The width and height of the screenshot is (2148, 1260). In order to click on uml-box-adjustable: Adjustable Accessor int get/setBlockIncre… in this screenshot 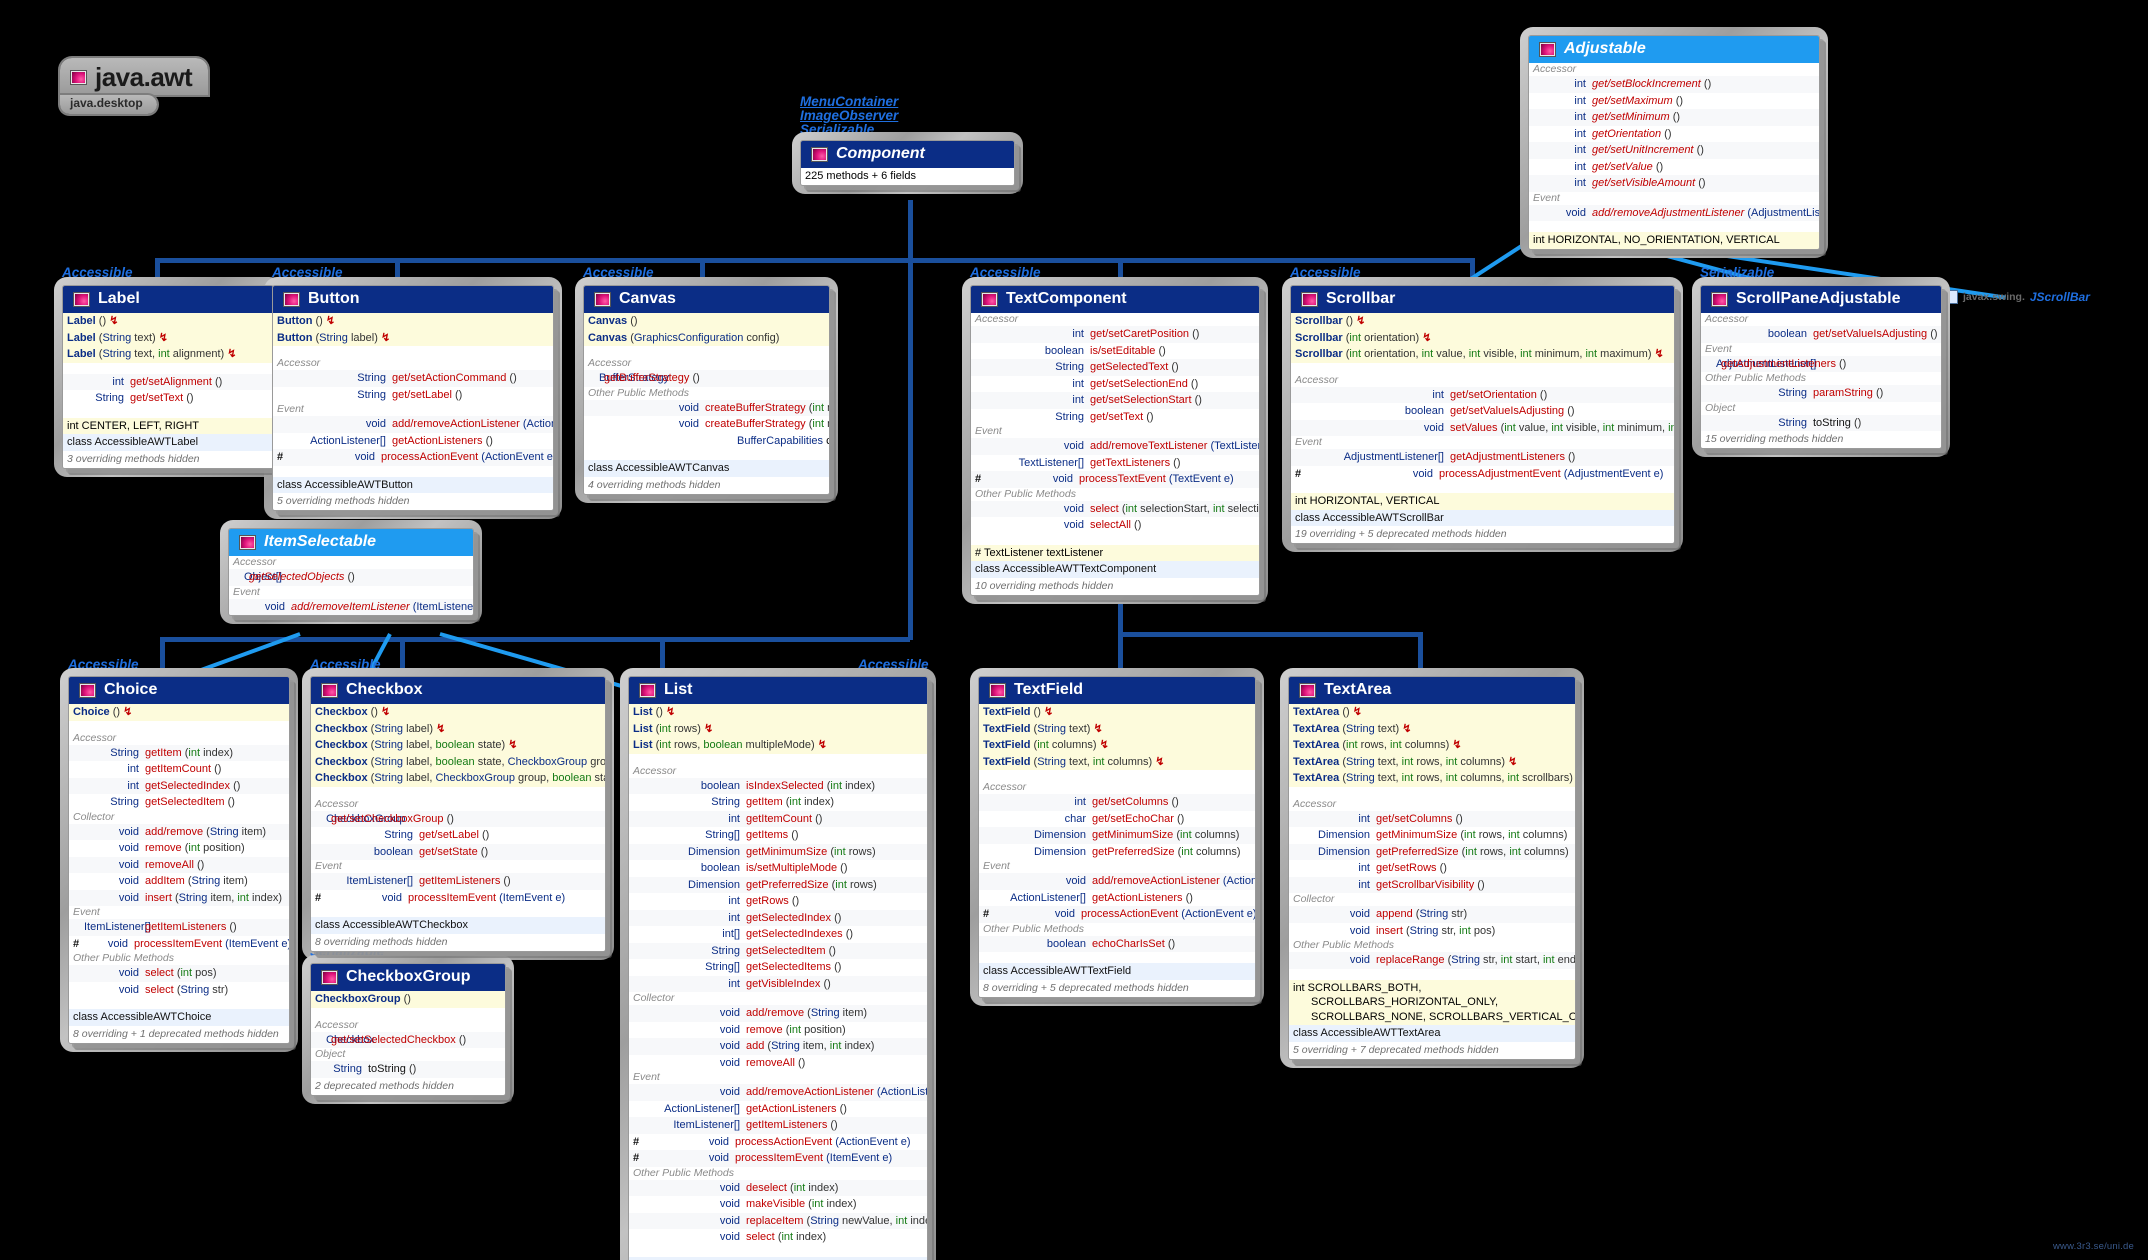, I will do `click(1674, 142)`.